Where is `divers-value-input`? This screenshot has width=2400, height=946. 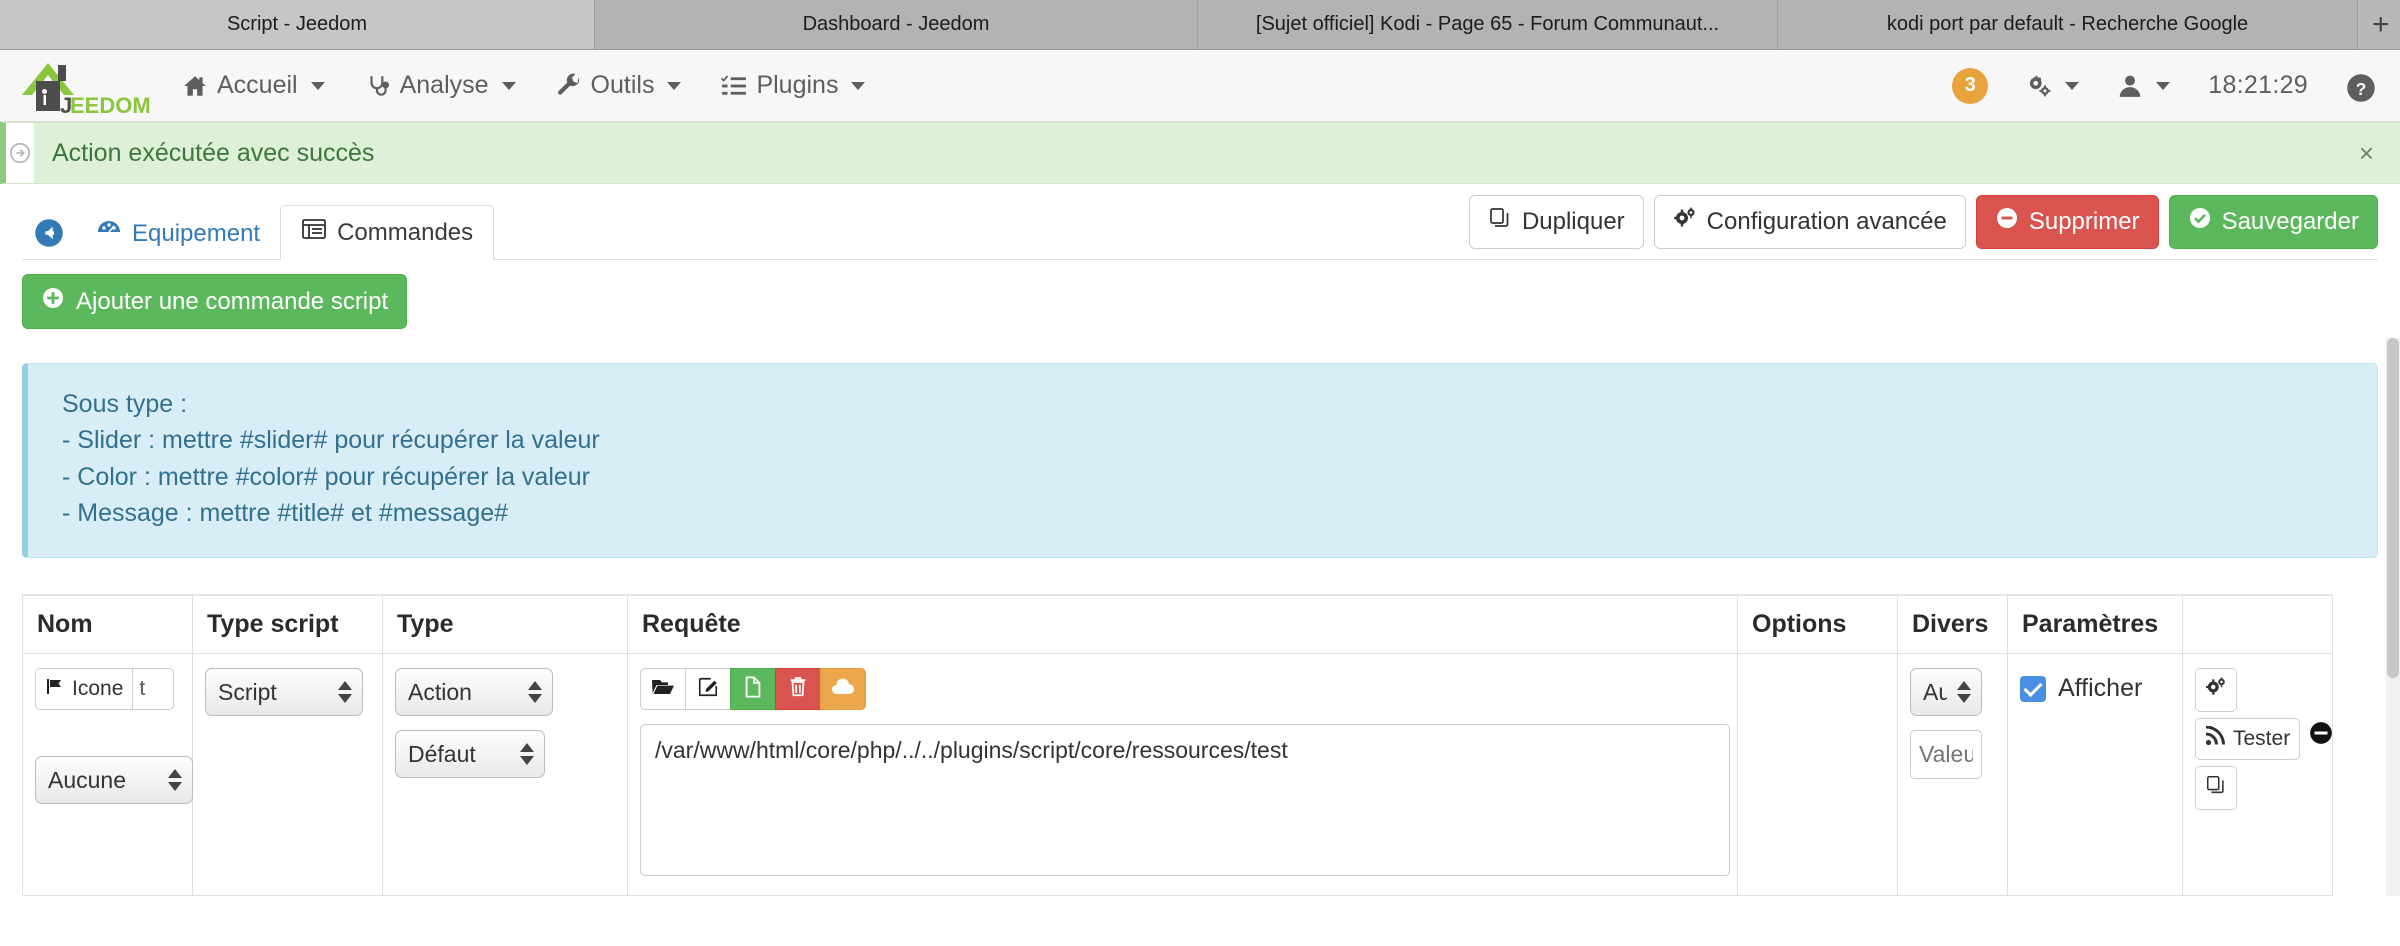 divers-value-input is located at coordinates (1946, 754).